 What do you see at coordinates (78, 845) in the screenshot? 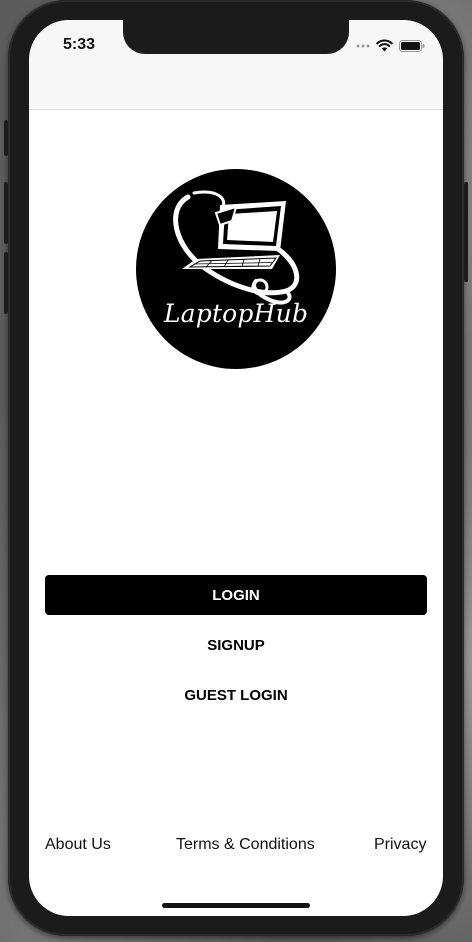
I see `about-us-link: About Us` at bounding box center [78, 845].